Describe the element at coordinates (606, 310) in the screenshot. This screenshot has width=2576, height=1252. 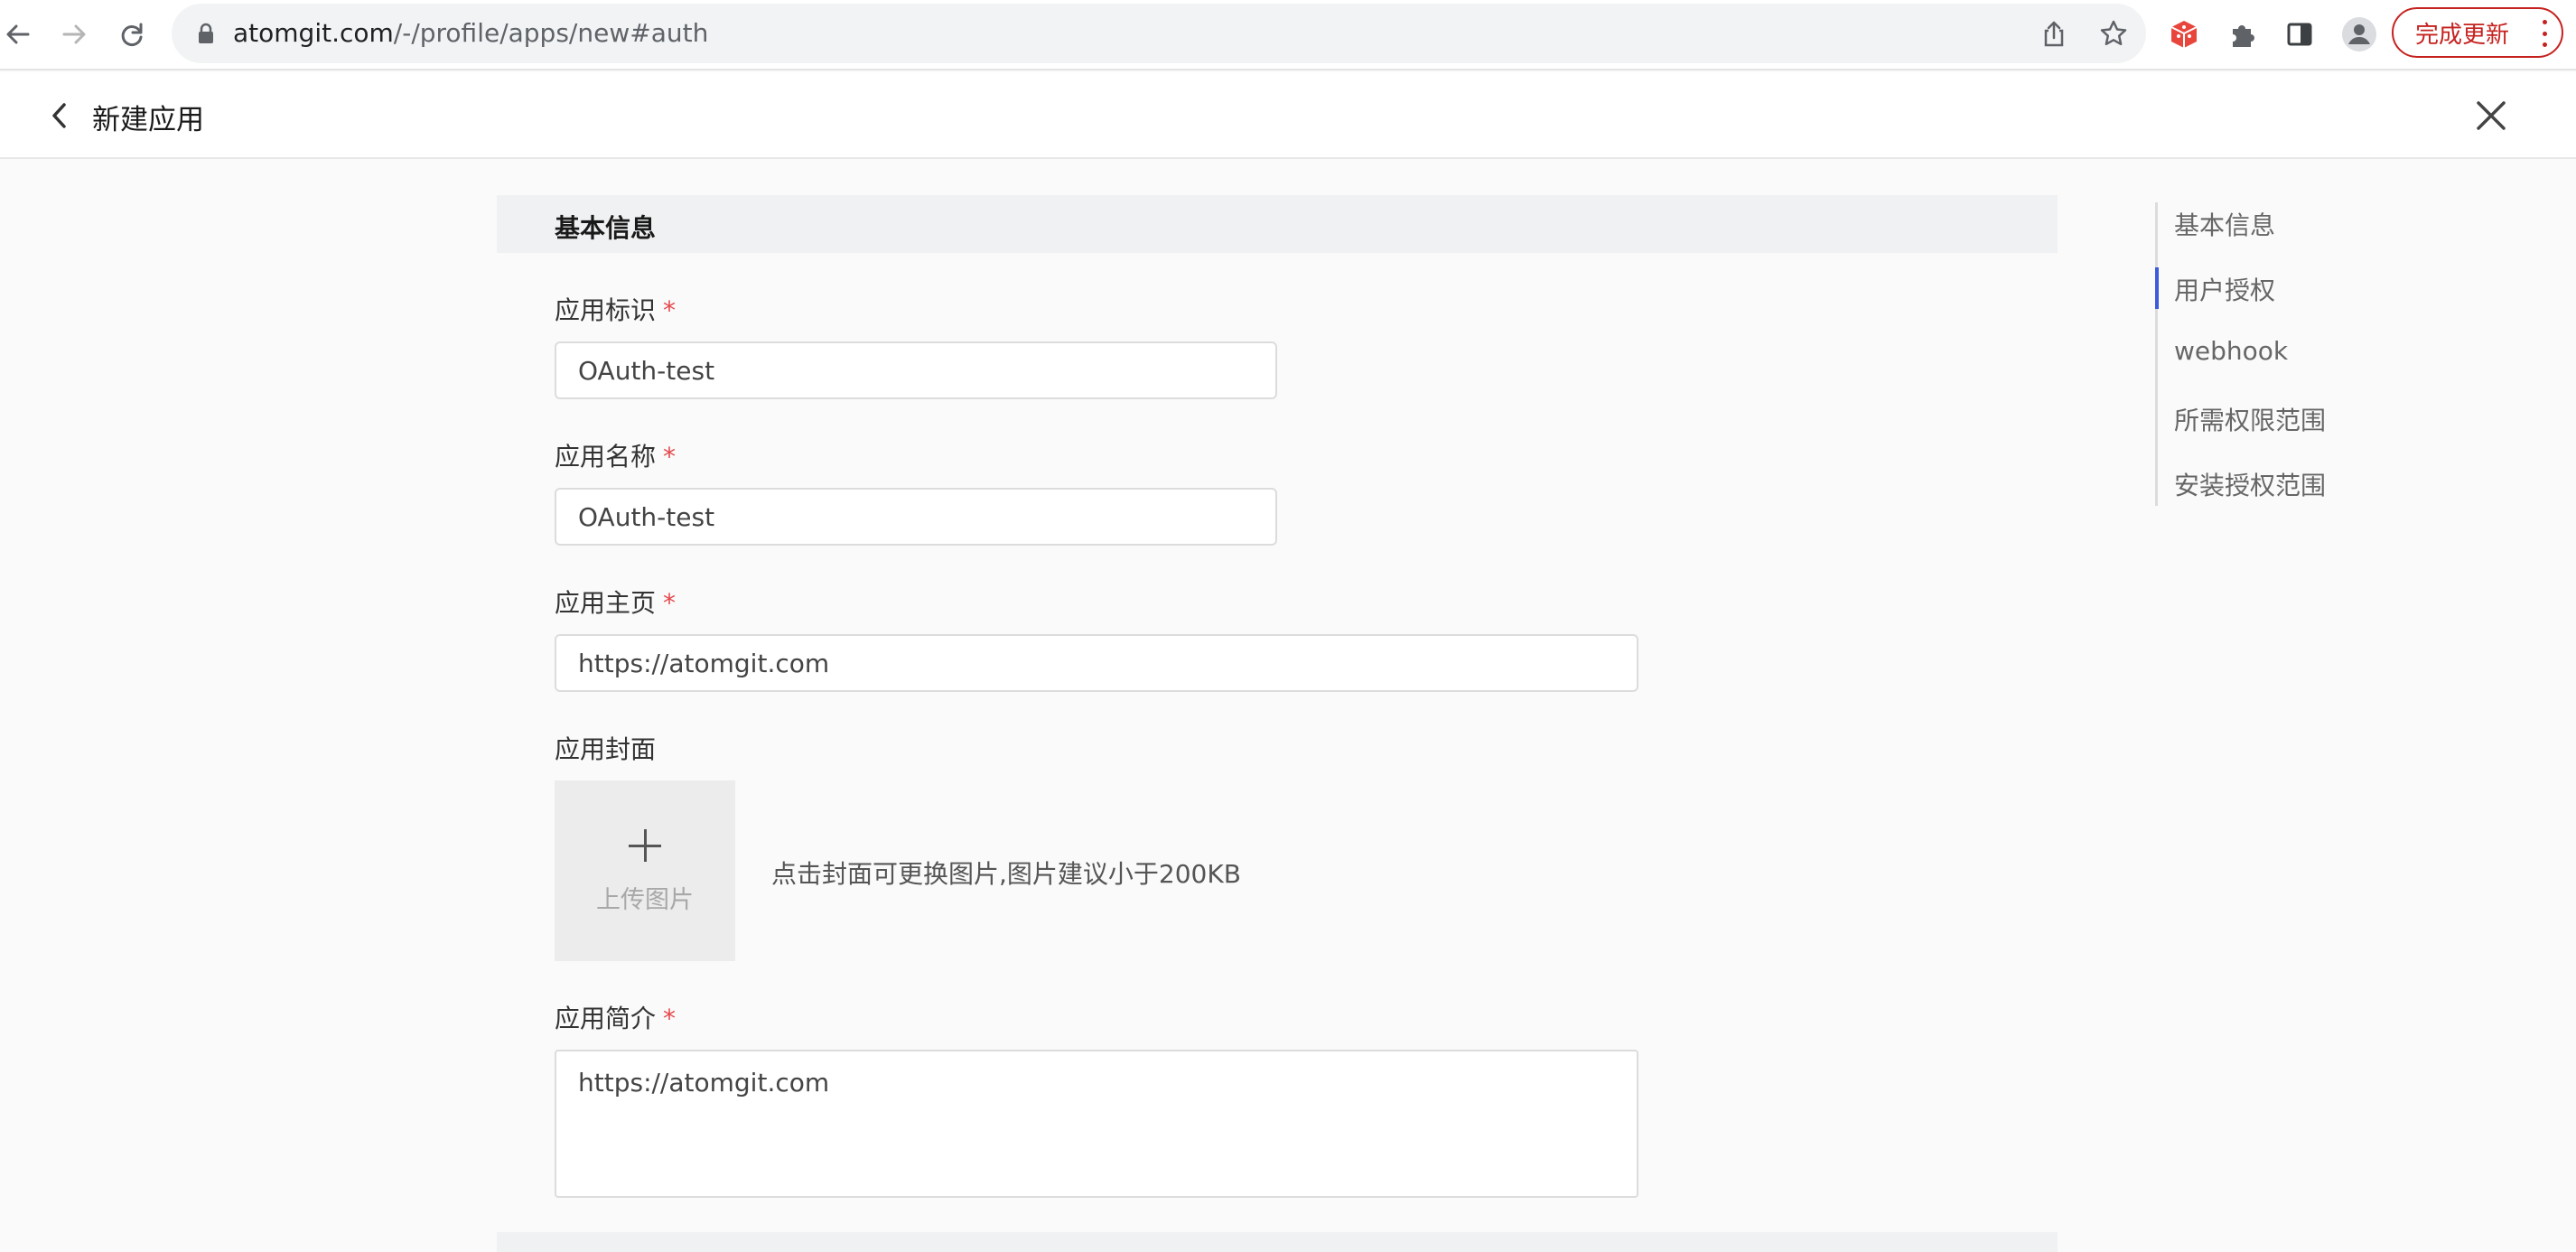
I see `app-id-label-text: 应用标识` at that location.